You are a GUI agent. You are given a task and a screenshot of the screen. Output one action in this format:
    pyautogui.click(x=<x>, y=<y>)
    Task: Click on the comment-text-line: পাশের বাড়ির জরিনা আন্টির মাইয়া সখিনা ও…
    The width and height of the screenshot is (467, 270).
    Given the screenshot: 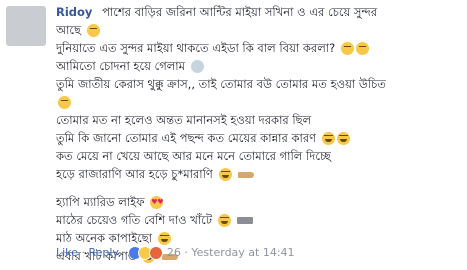 What is the action you would take?
    pyautogui.click(x=240, y=12)
    